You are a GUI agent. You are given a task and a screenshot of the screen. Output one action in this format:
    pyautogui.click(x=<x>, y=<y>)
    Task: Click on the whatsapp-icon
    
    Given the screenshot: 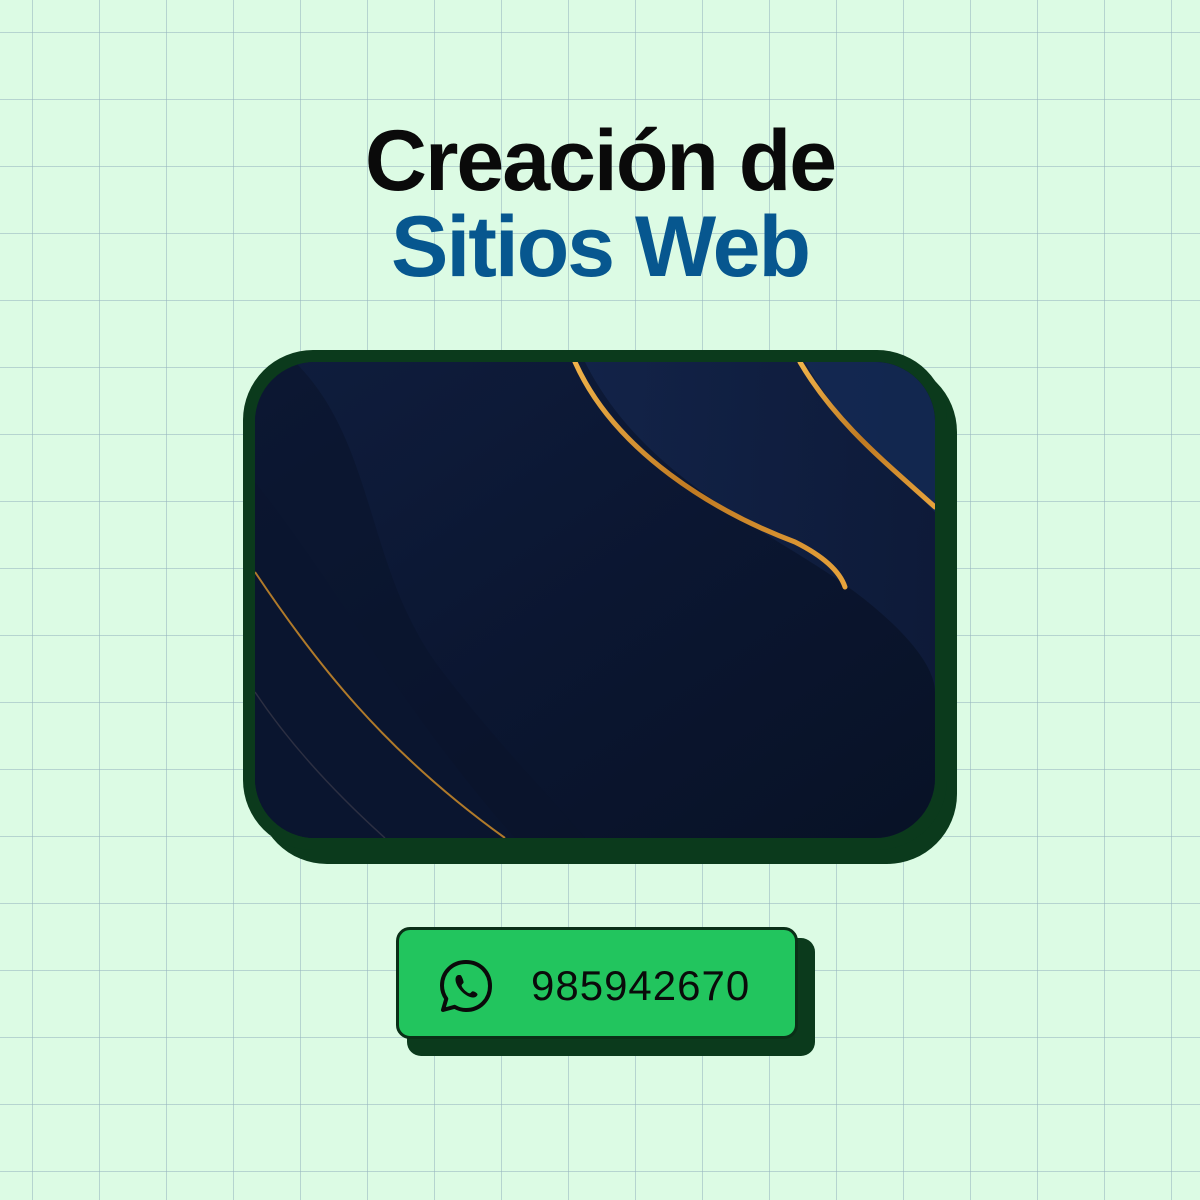 What is the action you would take?
    pyautogui.click(x=466, y=986)
    